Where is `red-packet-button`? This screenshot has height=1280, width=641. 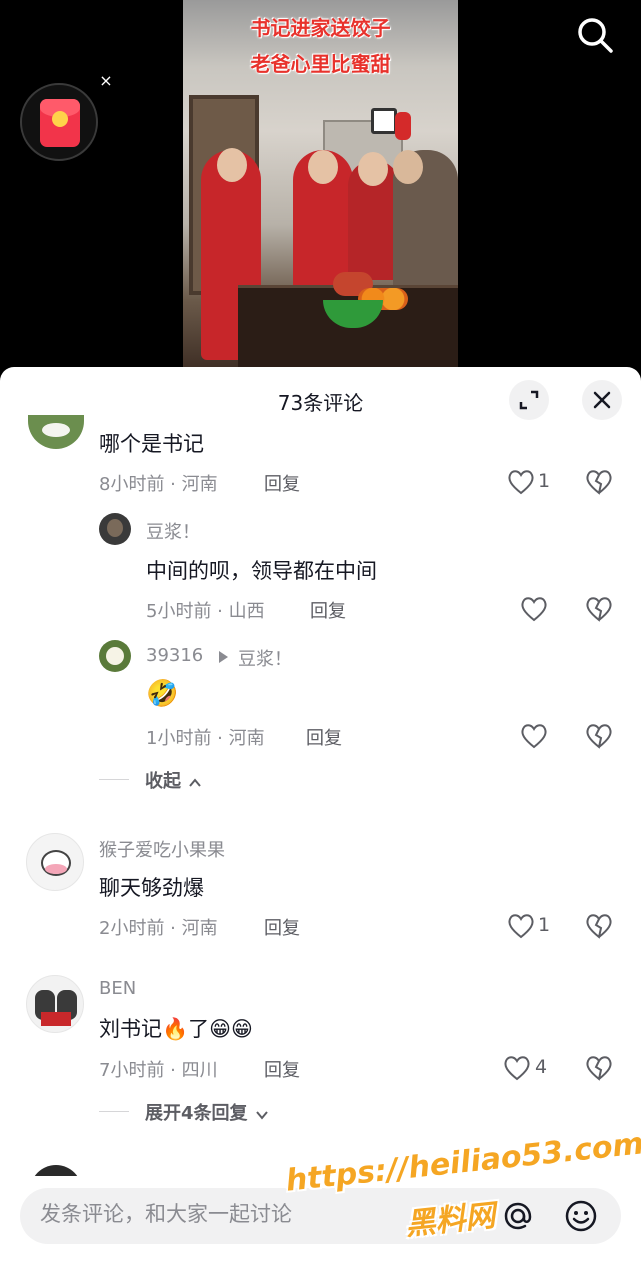 red-packet-button is located at coordinates (59, 122).